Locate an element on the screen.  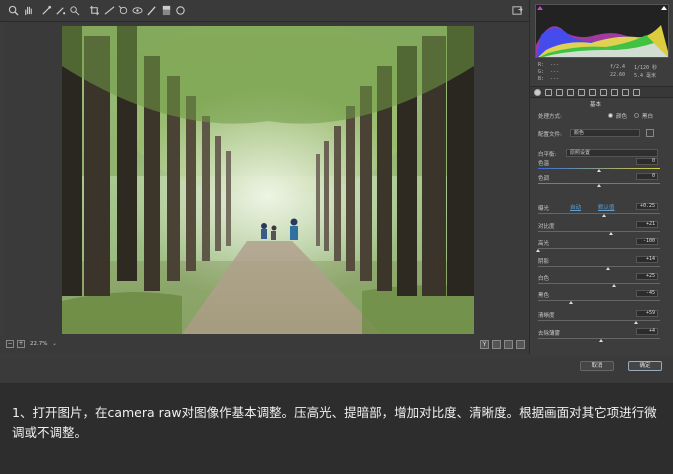
cancel-button: 取消 is located at coordinates (597, 366).